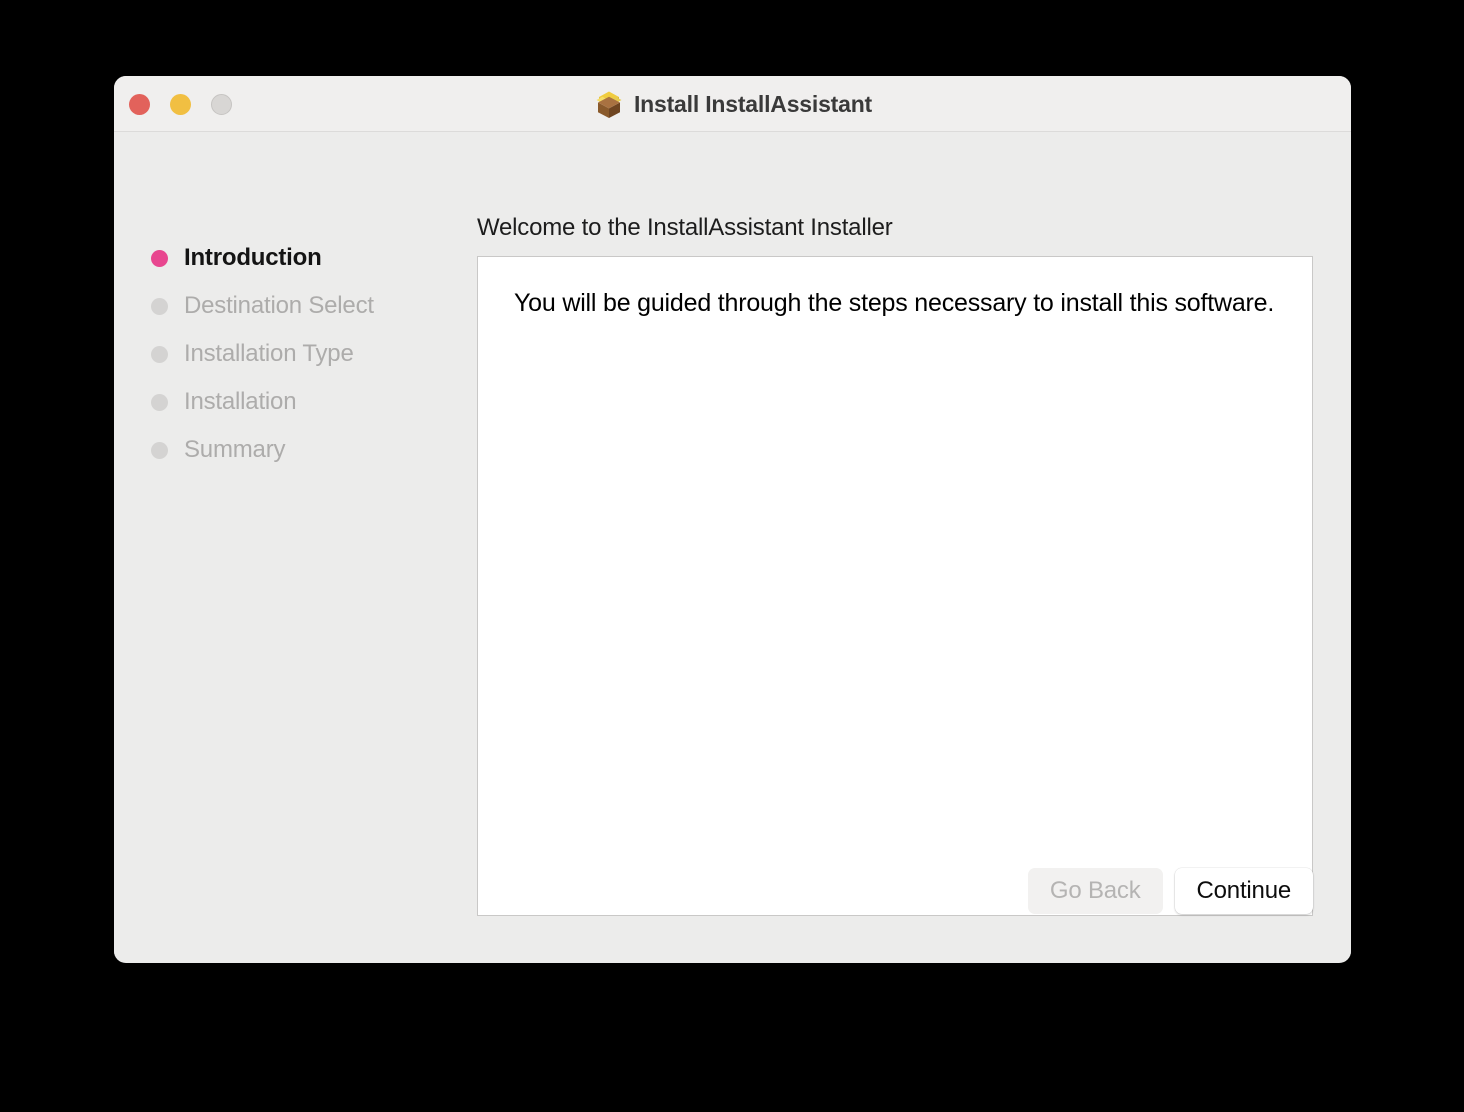  What do you see at coordinates (295, 450) in the screenshot?
I see `sidebar-item-summary: Summary` at bounding box center [295, 450].